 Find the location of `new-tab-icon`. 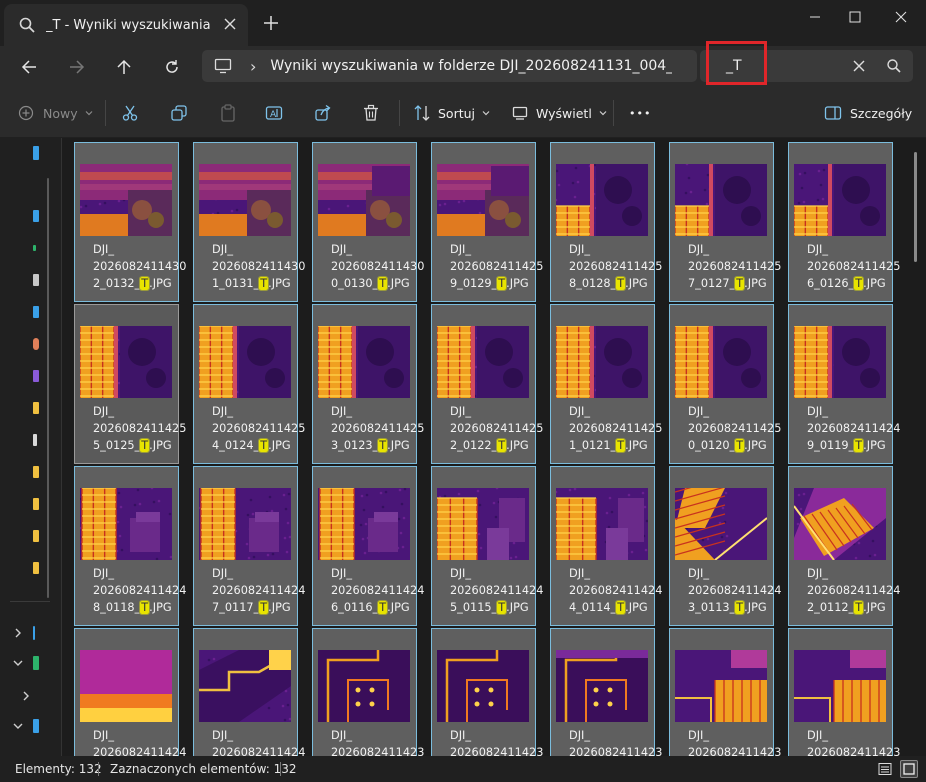

new-tab-icon is located at coordinates (271, 23).